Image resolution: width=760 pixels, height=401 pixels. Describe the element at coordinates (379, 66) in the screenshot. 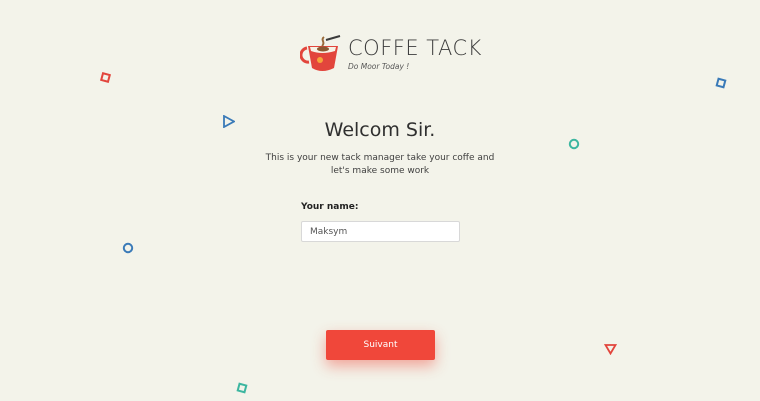

I see `brand-tagline: Do Moor Today !` at that location.